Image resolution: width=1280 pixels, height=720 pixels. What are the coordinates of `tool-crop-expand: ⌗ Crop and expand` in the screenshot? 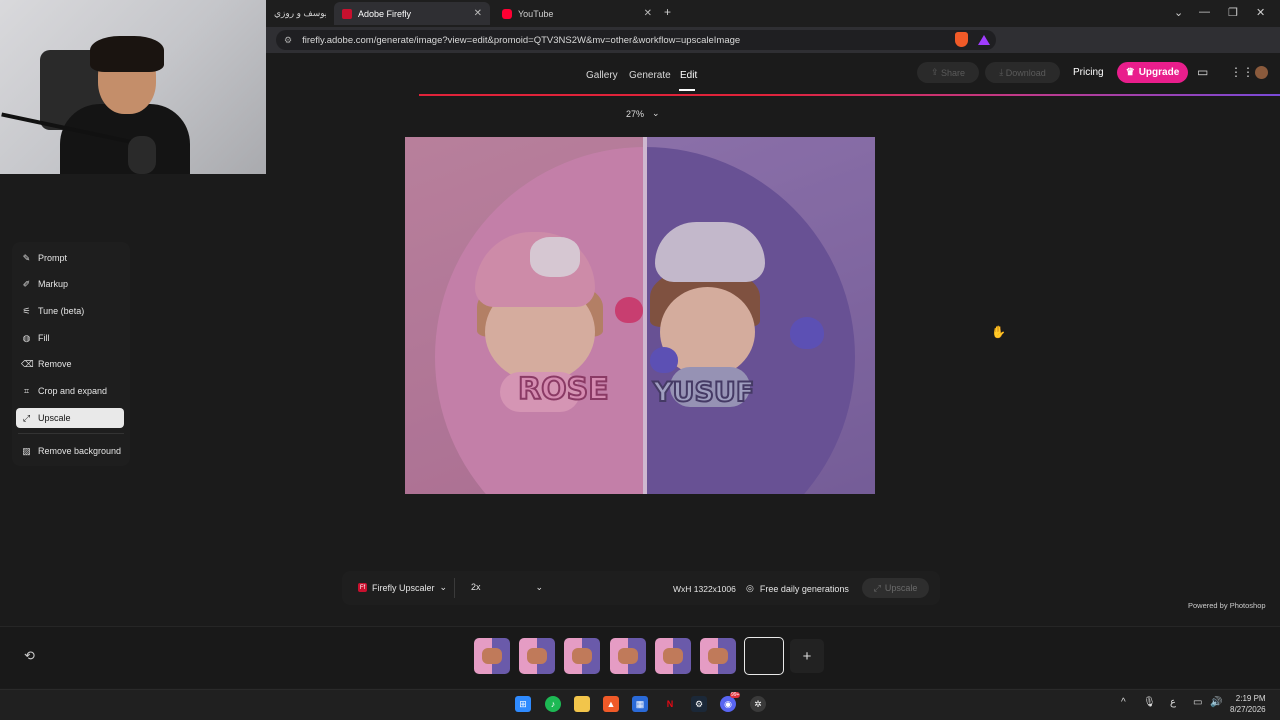 It's located at (70, 391).